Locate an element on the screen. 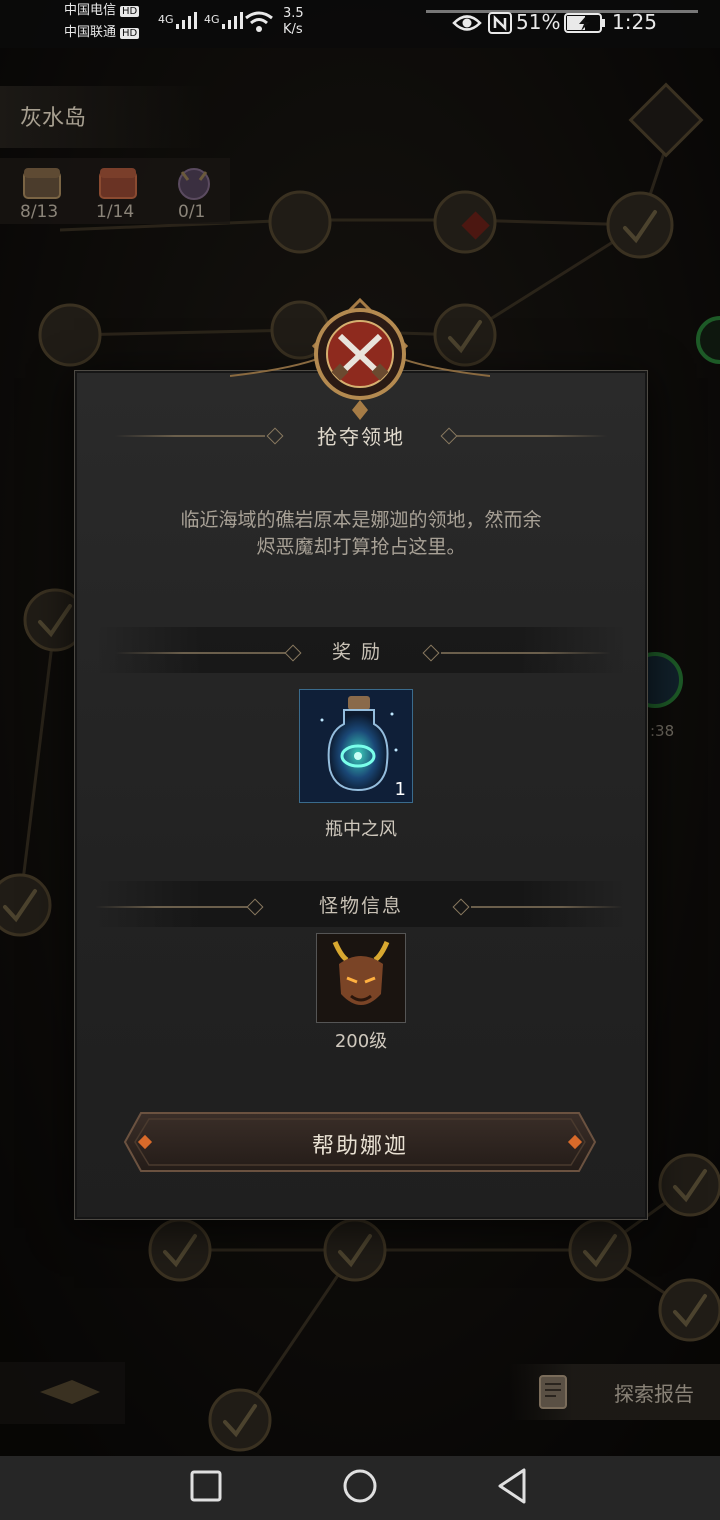  description-line-1: 临近海域的礁岩原本是娜迦的领地，然而余 is located at coordinates (361, 520).